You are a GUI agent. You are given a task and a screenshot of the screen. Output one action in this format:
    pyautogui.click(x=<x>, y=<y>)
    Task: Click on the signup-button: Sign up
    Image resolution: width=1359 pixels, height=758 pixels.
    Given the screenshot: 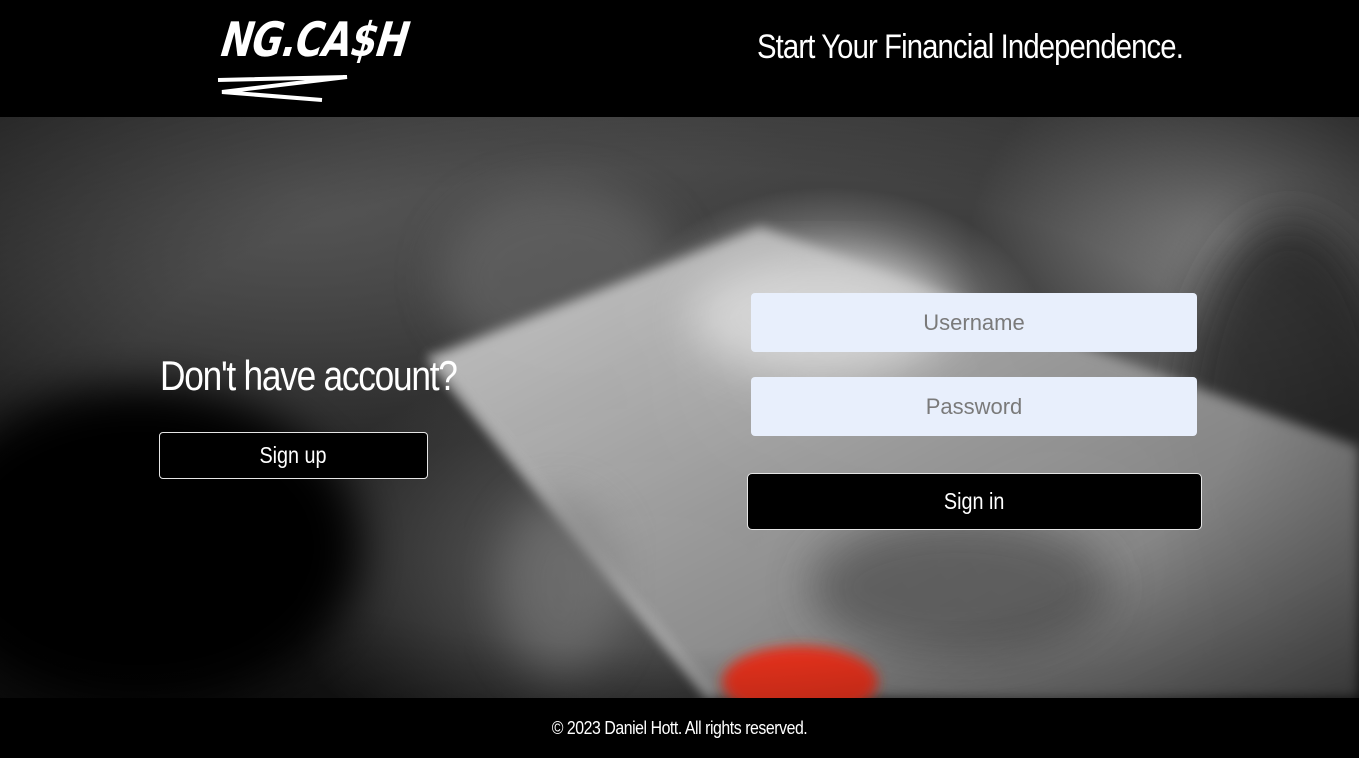 What is the action you would take?
    pyautogui.click(x=293, y=455)
    